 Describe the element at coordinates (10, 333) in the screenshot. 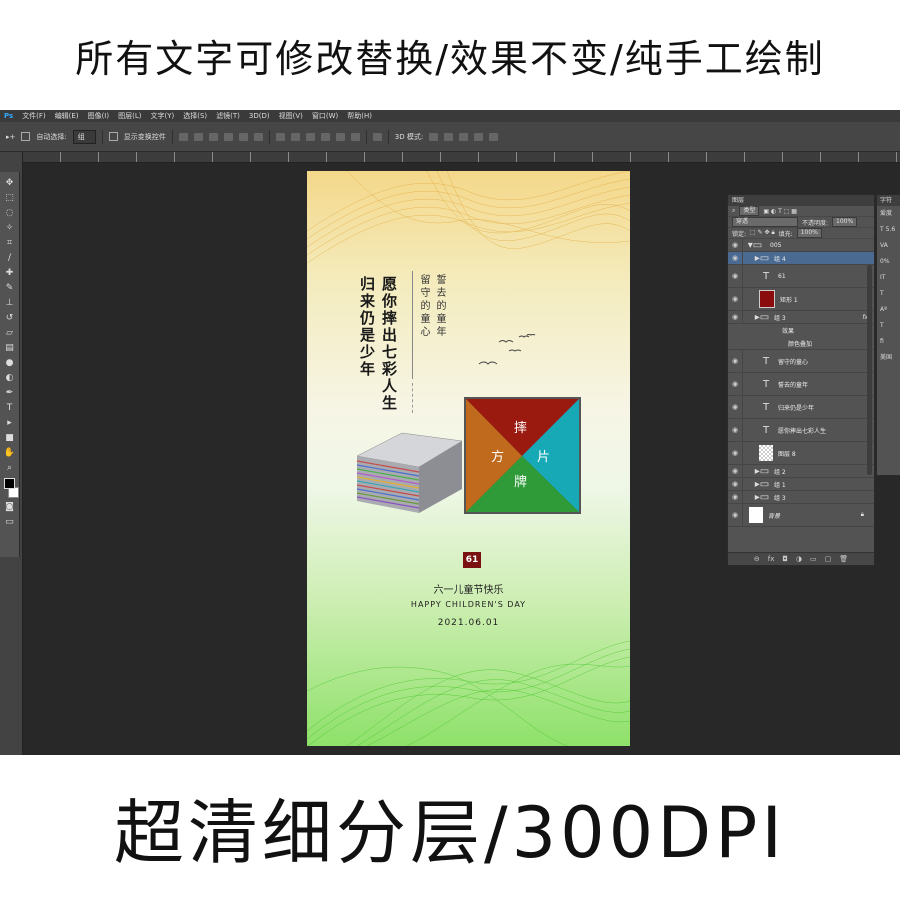

I see `eraser-icon: ▱` at that location.